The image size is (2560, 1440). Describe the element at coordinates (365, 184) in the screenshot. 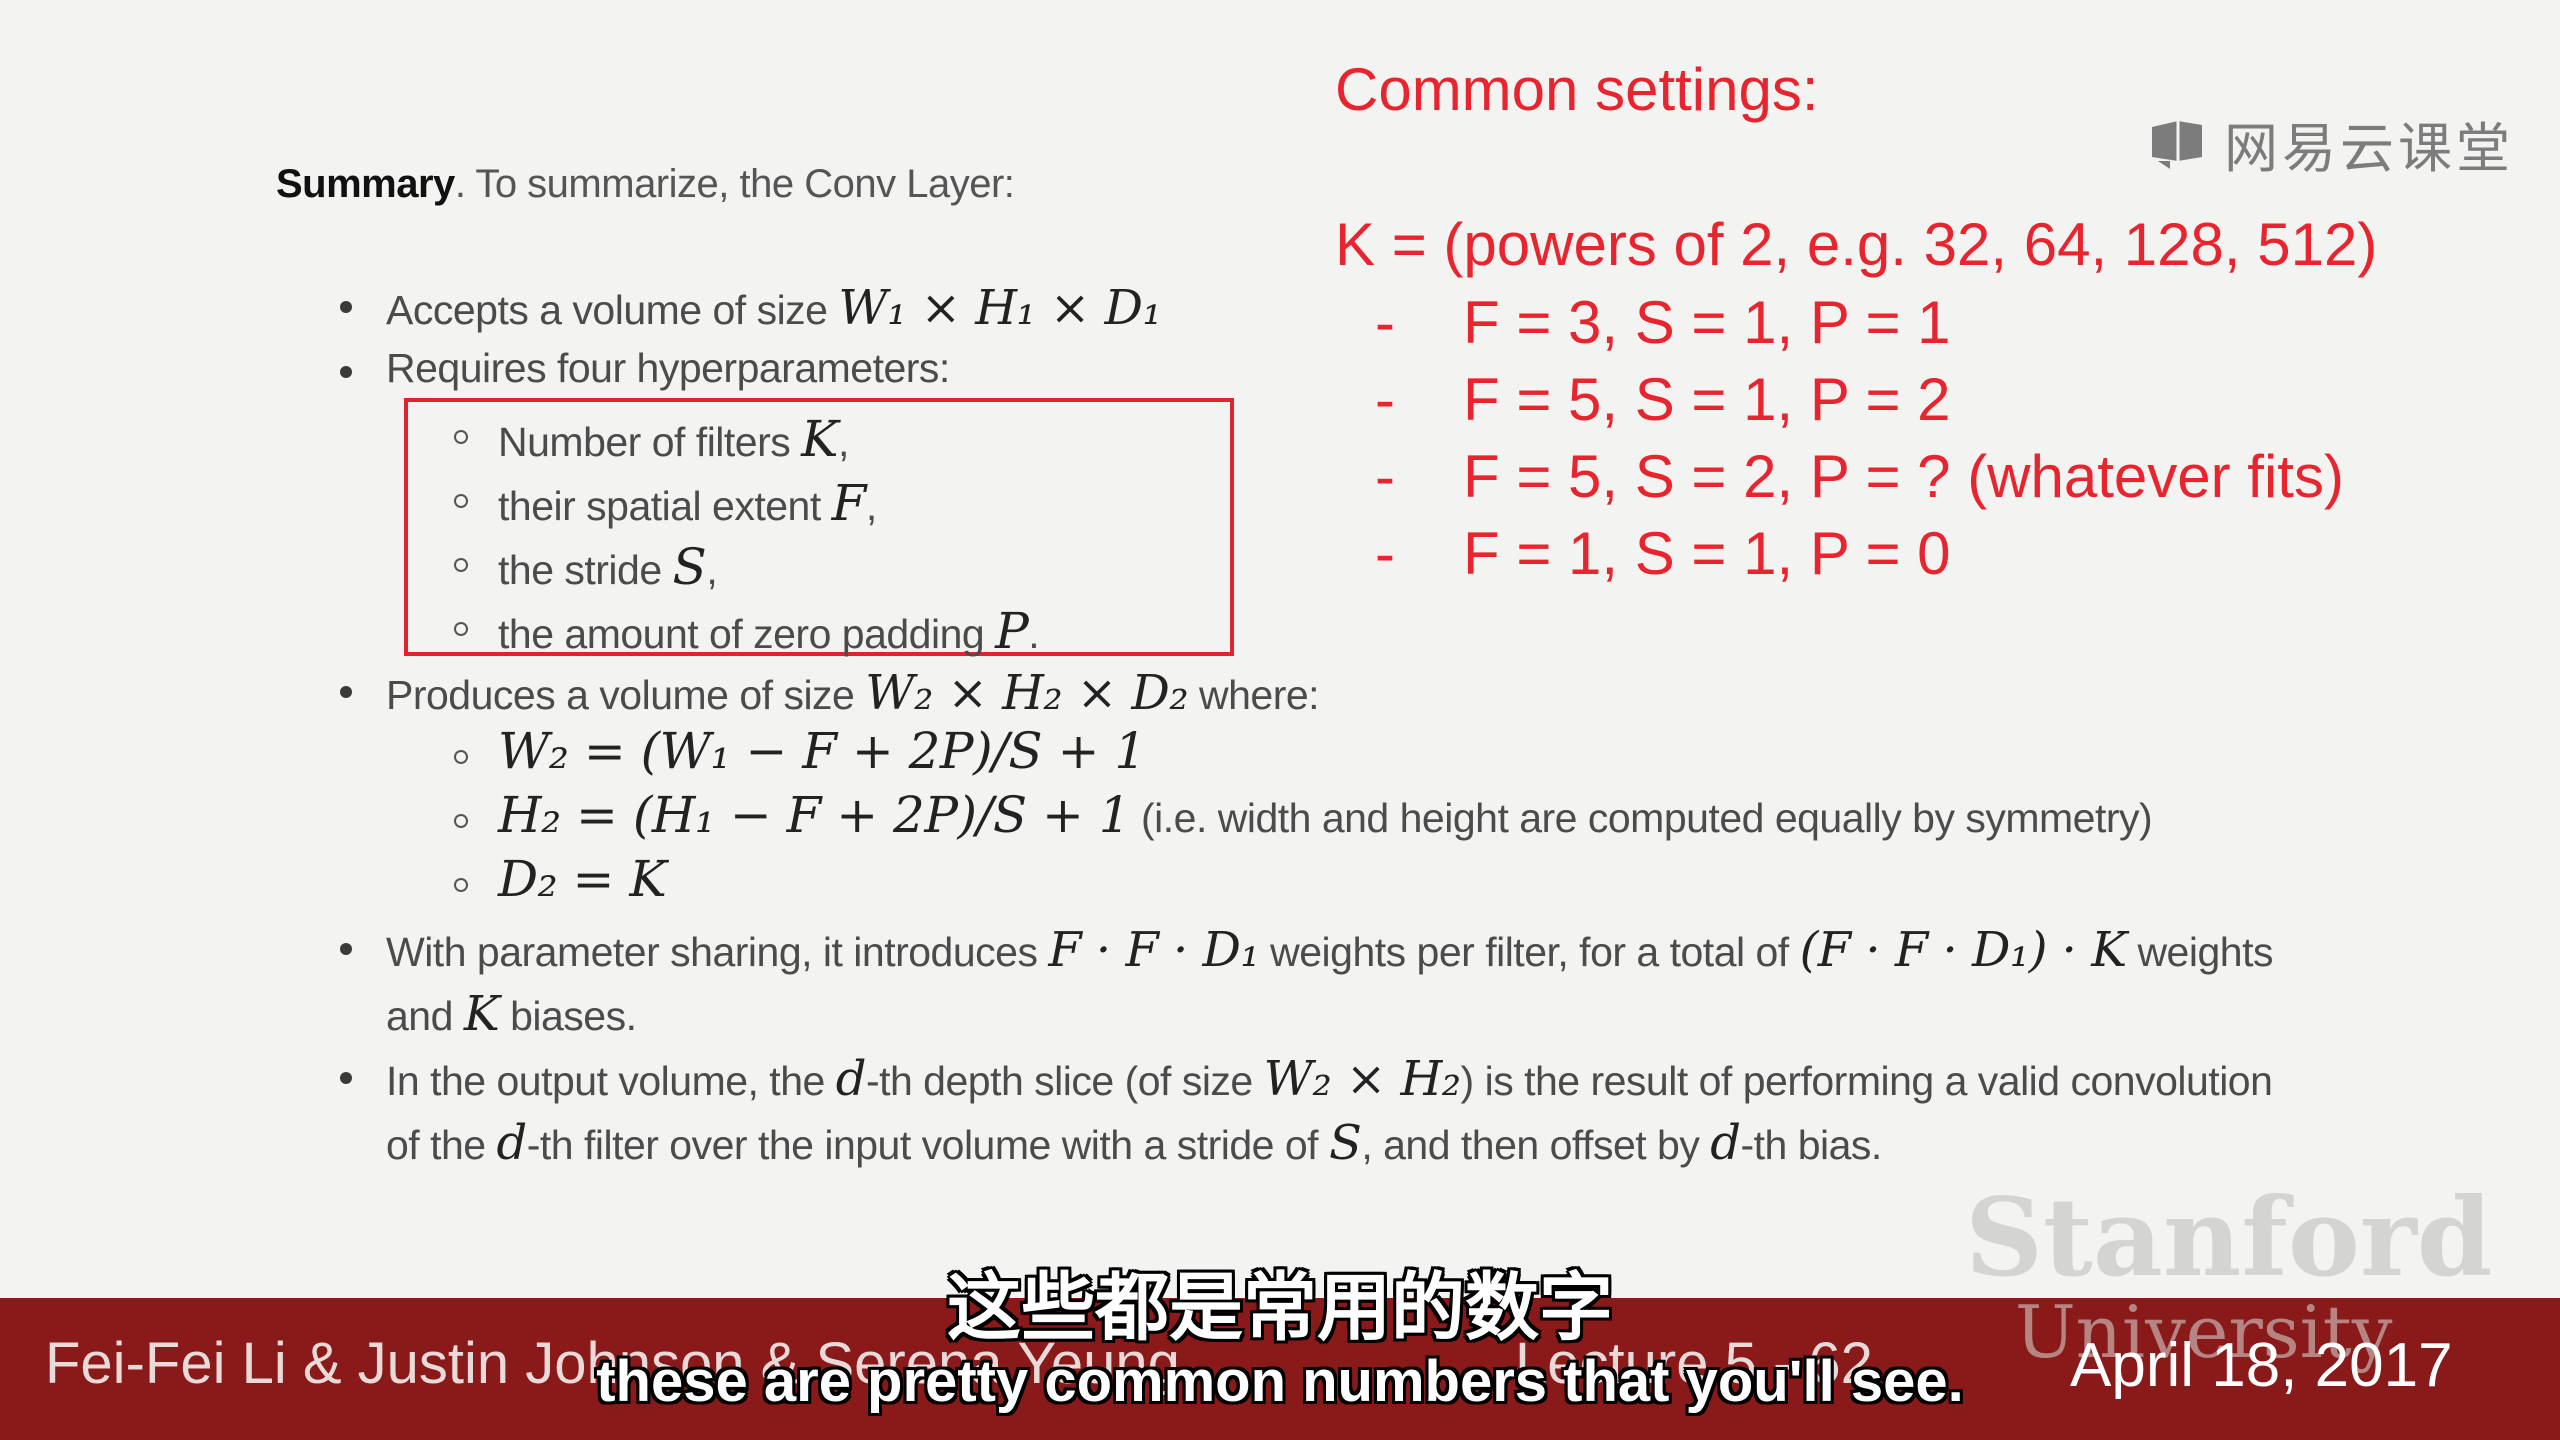

I see `summary-bold: Summary` at that location.